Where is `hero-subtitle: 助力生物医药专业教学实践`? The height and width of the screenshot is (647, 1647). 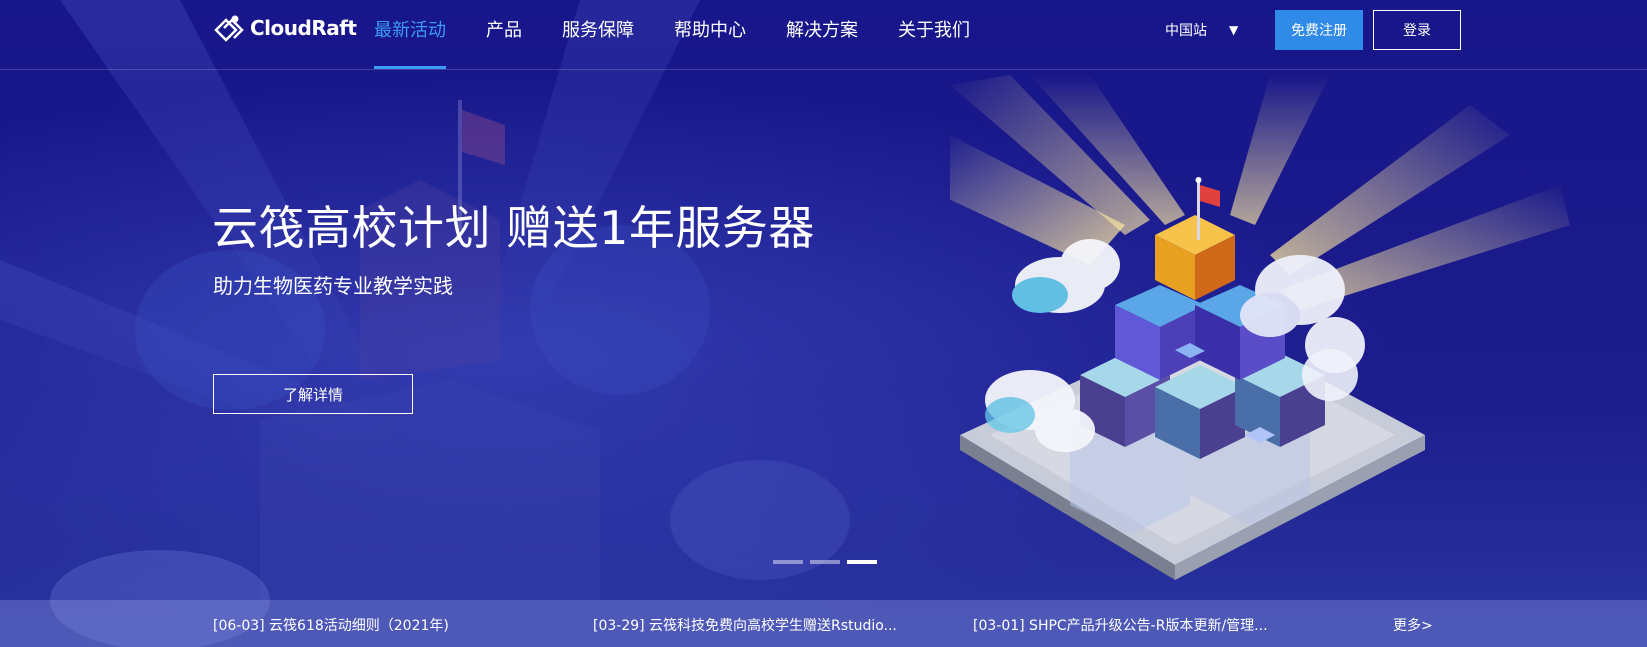
hero-subtitle: 助力生物医药专业教学实践 is located at coordinates (333, 286).